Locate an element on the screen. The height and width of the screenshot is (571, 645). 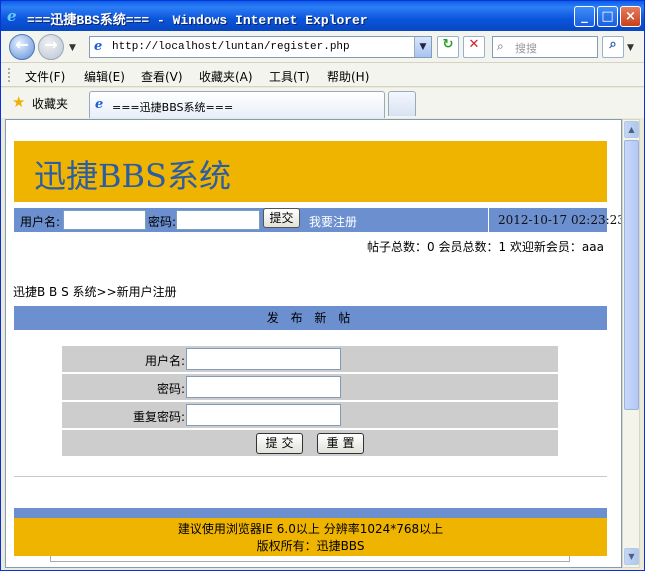
favorites-star-icon: ★ is located at coordinates (18, 102).